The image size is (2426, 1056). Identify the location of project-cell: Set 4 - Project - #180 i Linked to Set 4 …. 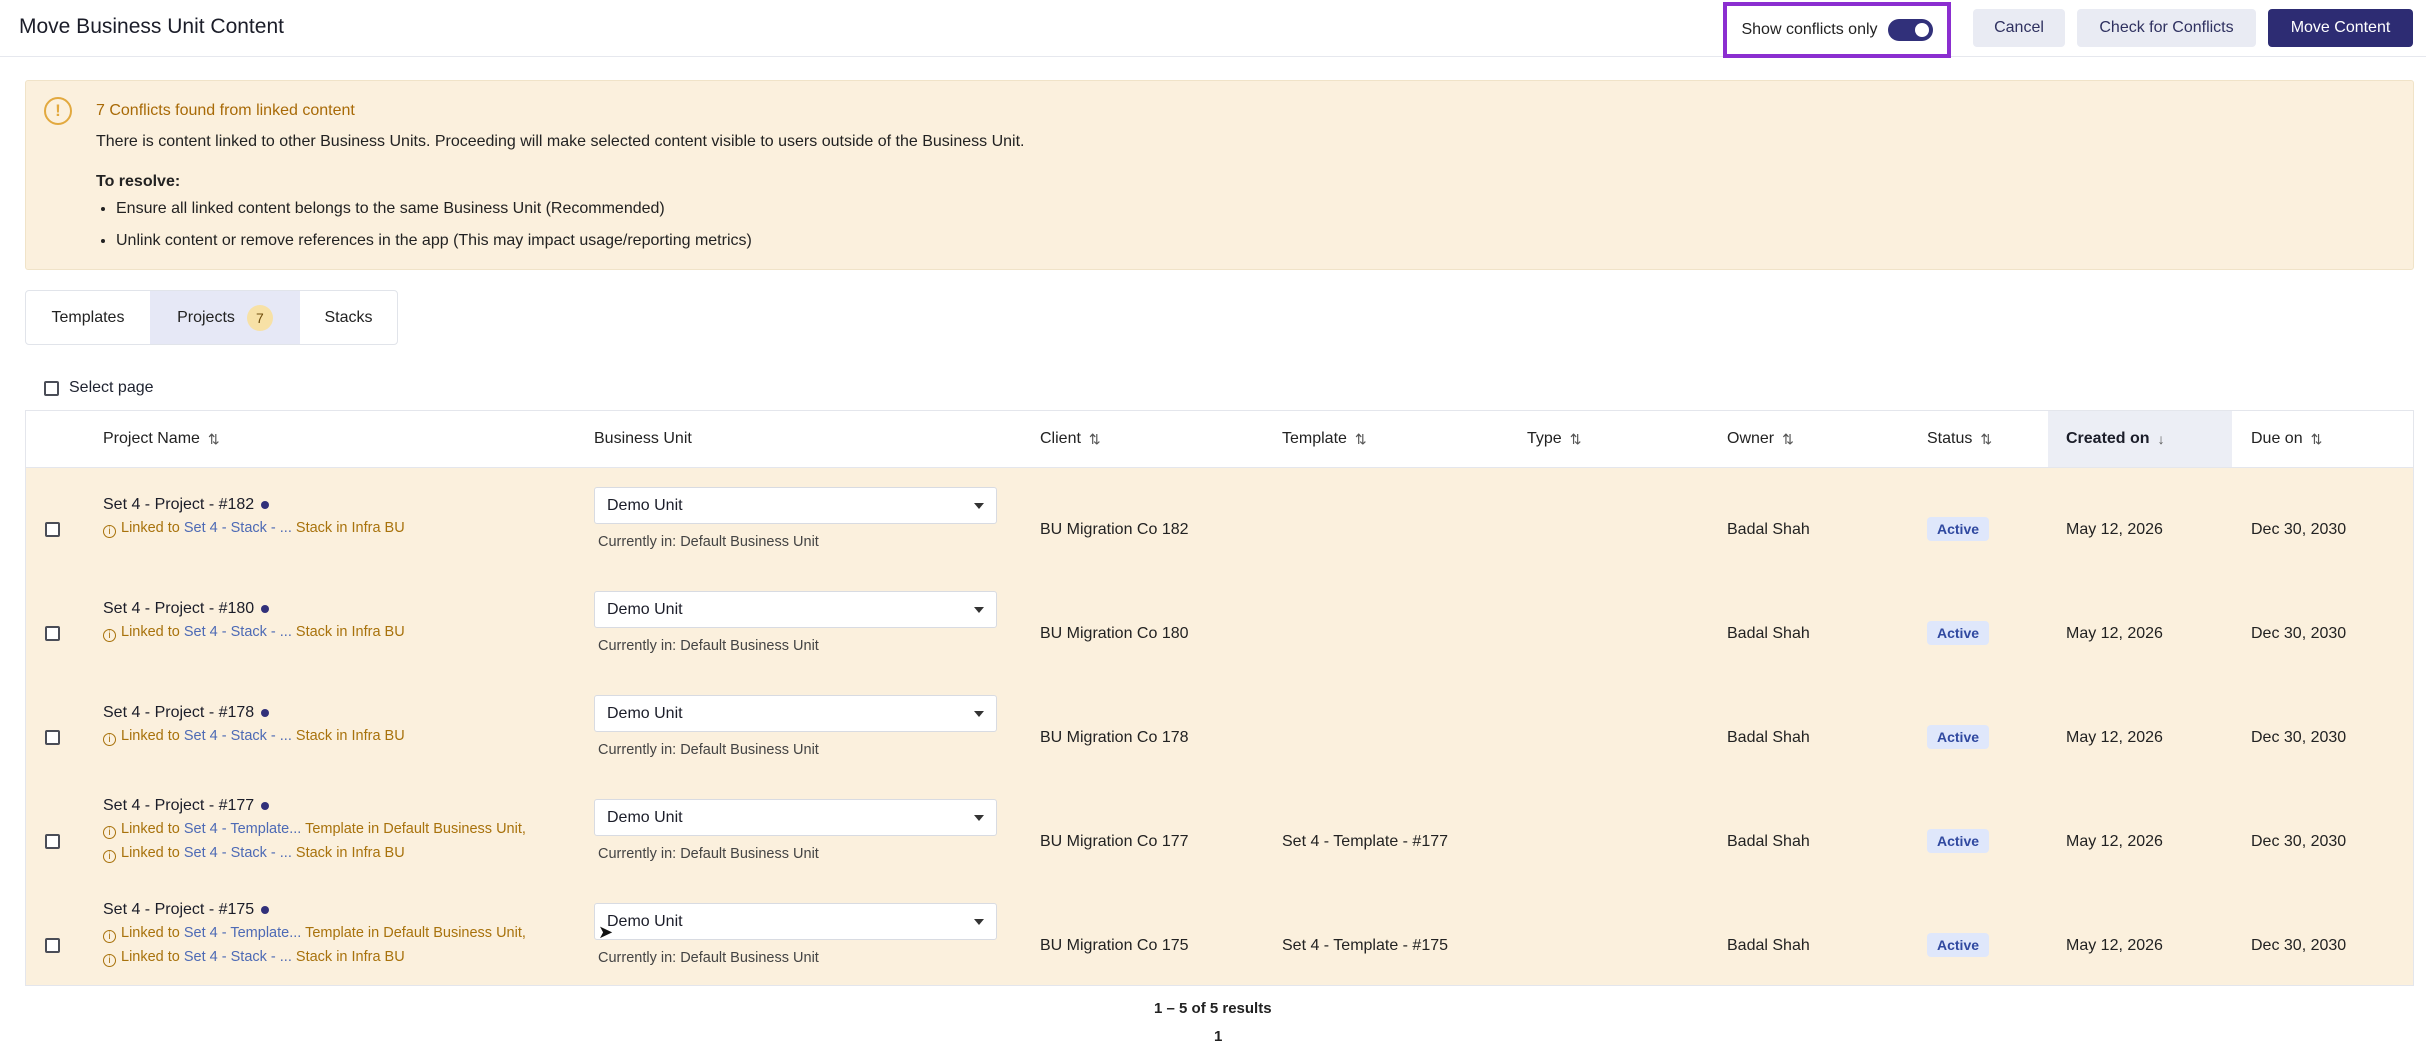
(254, 621).